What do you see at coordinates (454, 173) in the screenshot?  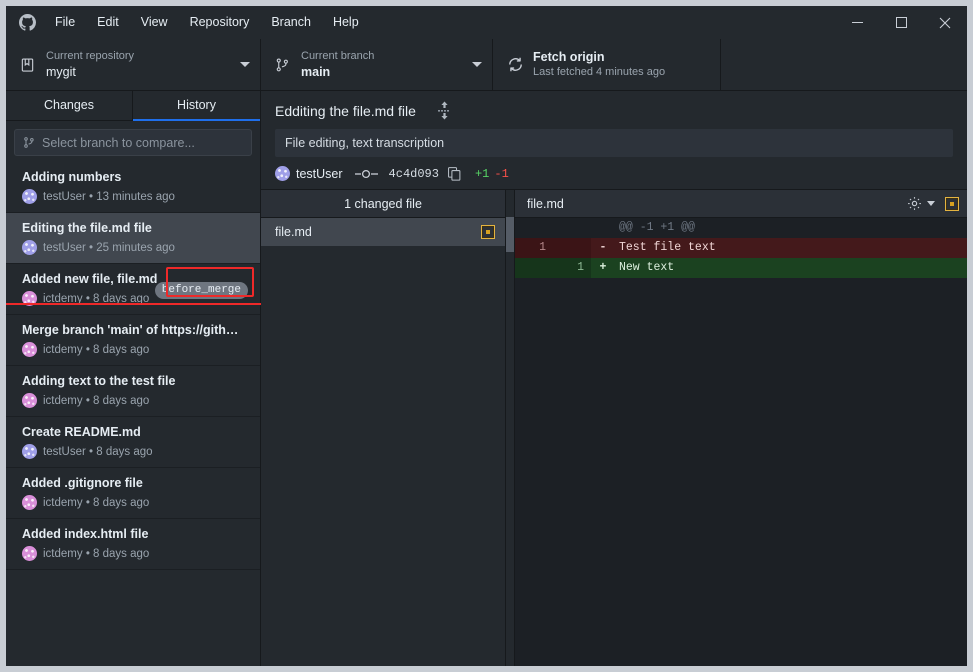 I see `copy-icon` at bounding box center [454, 173].